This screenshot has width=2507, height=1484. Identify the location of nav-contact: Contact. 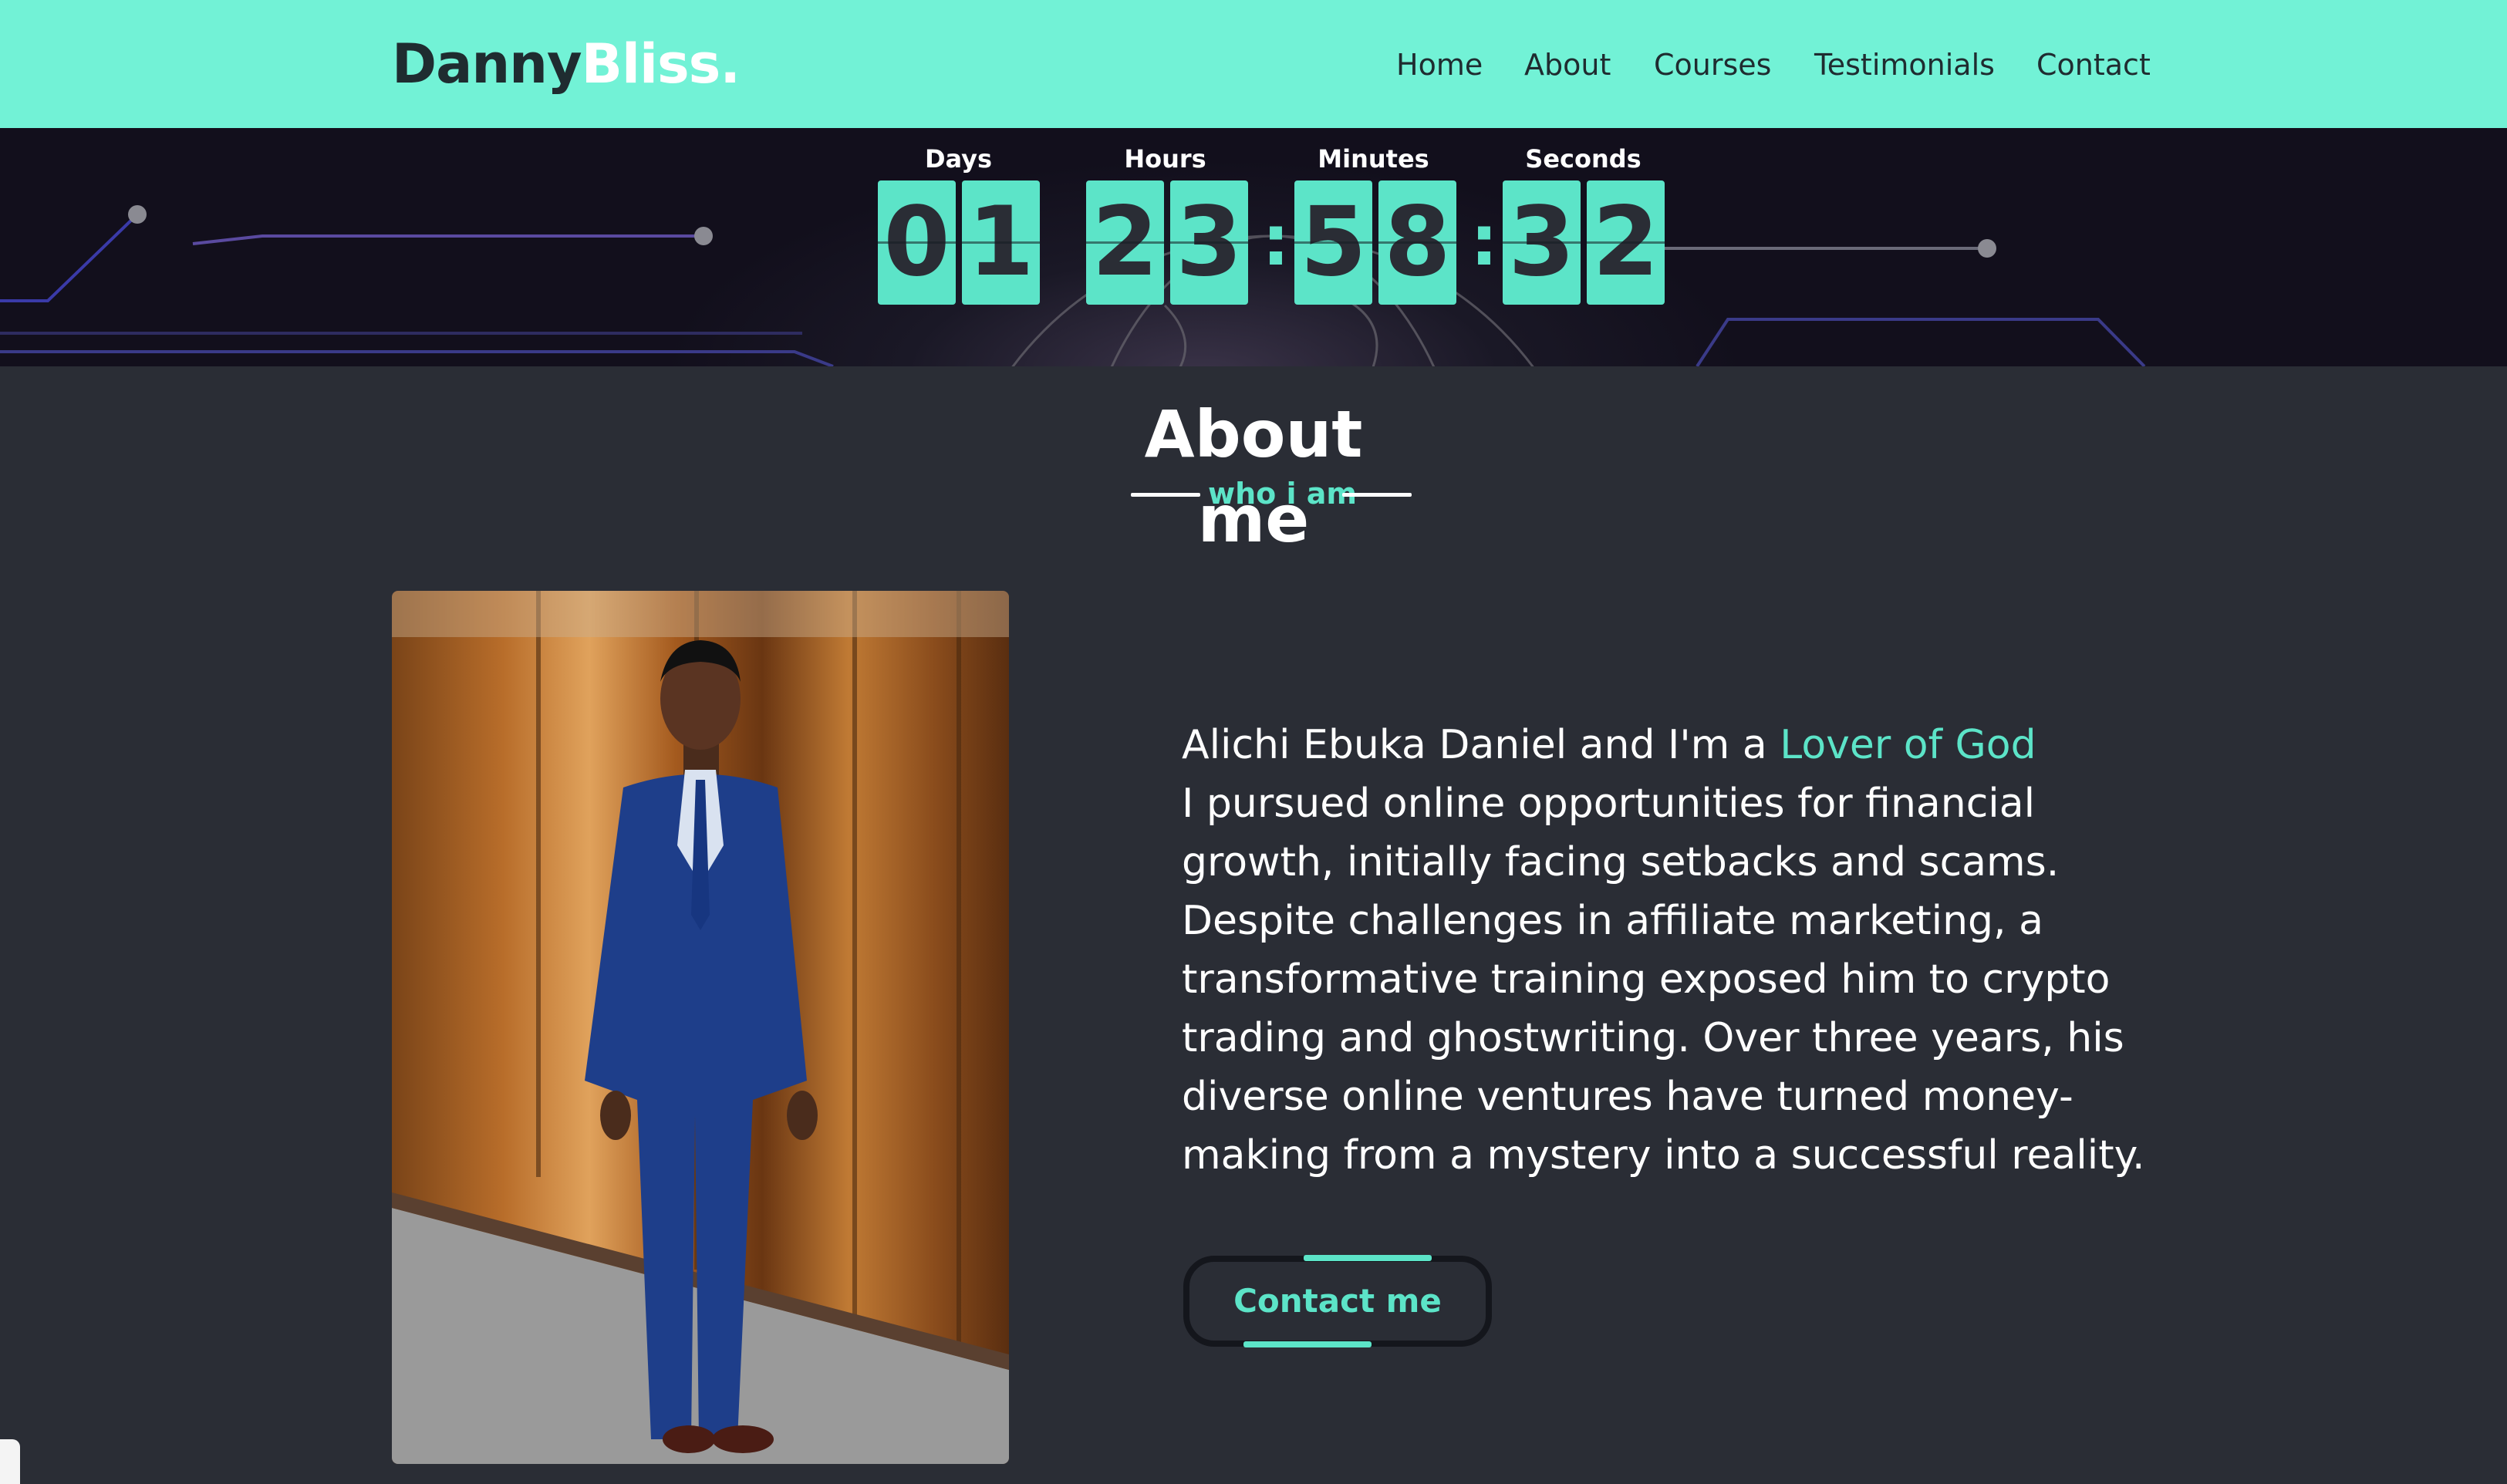
(2093, 64).